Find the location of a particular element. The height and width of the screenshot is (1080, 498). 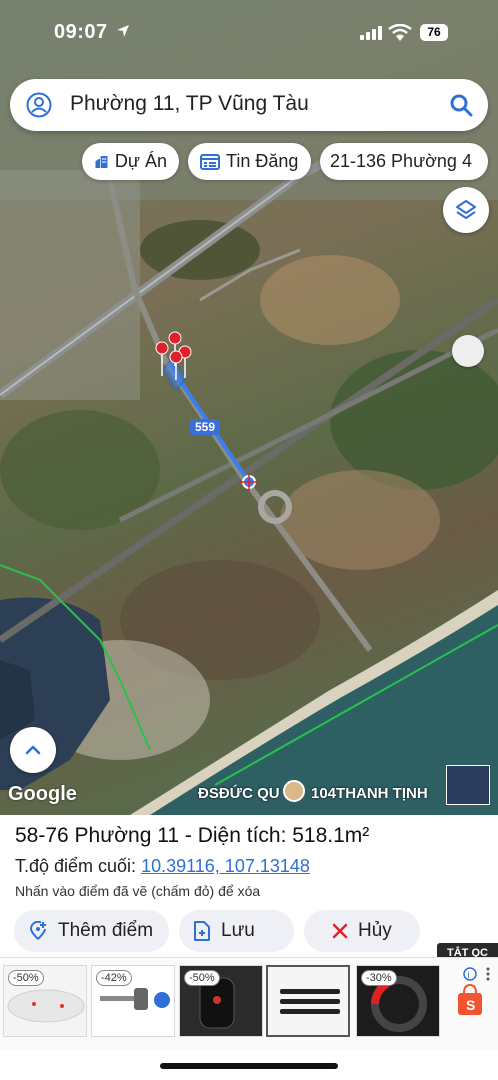

layers-icon is located at coordinates (466, 209).